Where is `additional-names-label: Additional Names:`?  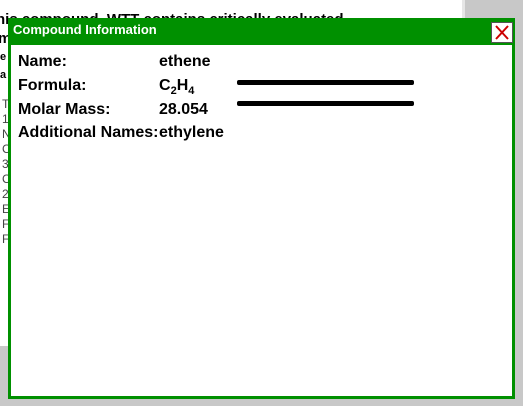
additional-names-label: Additional Names: is located at coordinates (88, 132).